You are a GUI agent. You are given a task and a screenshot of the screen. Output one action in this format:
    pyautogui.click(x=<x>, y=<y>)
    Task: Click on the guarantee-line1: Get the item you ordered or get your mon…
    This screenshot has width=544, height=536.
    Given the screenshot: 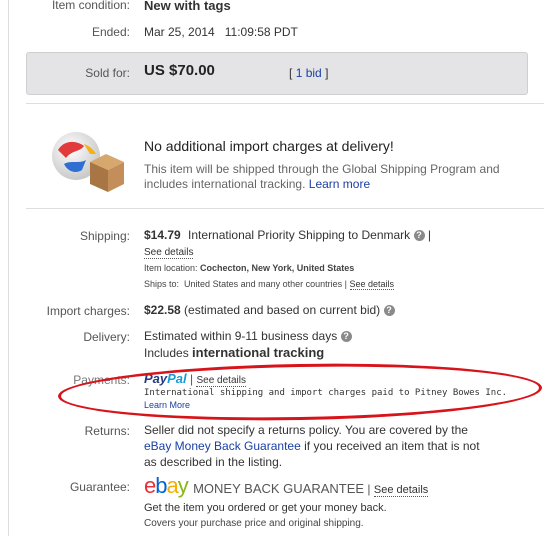 What is the action you would take?
    pyautogui.click(x=265, y=508)
    